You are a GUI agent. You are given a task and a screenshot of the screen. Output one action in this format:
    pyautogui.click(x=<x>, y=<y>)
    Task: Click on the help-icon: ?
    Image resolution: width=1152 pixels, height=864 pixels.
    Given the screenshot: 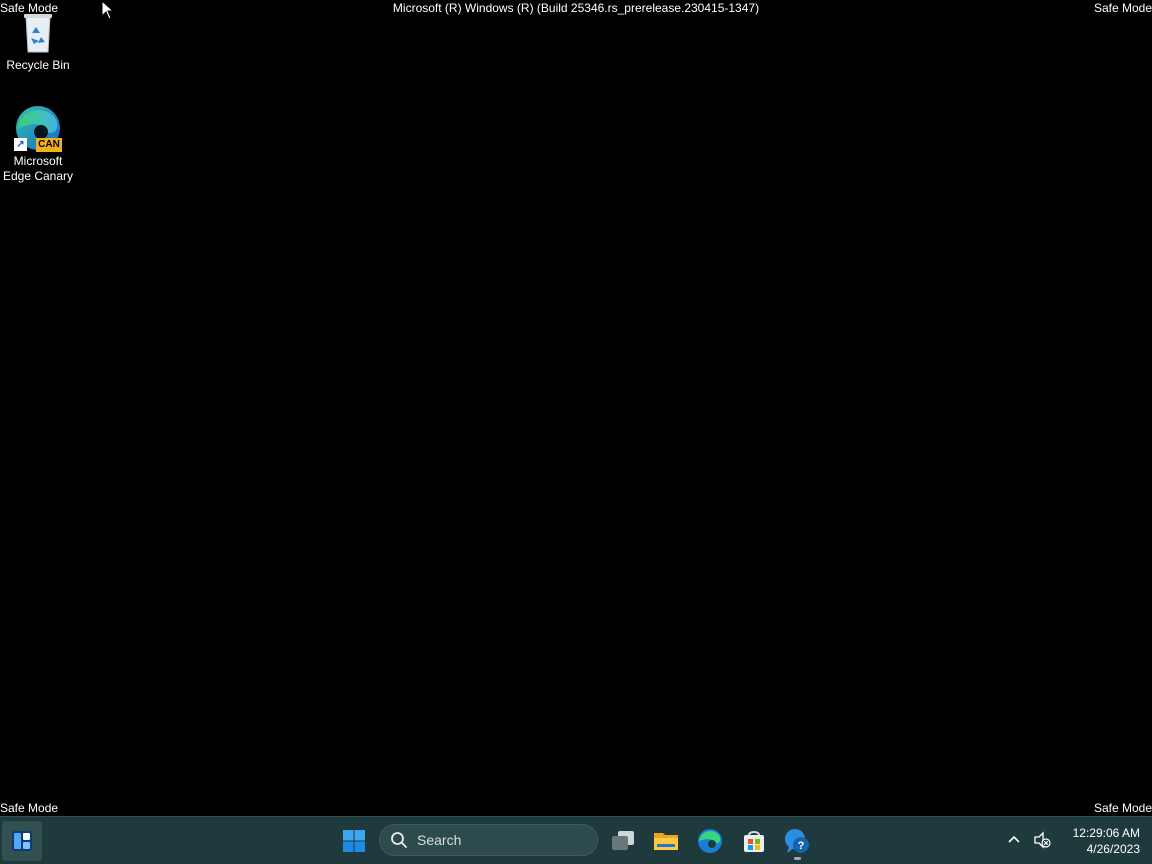 What is the action you would take?
    pyautogui.click(x=797, y=841)
    